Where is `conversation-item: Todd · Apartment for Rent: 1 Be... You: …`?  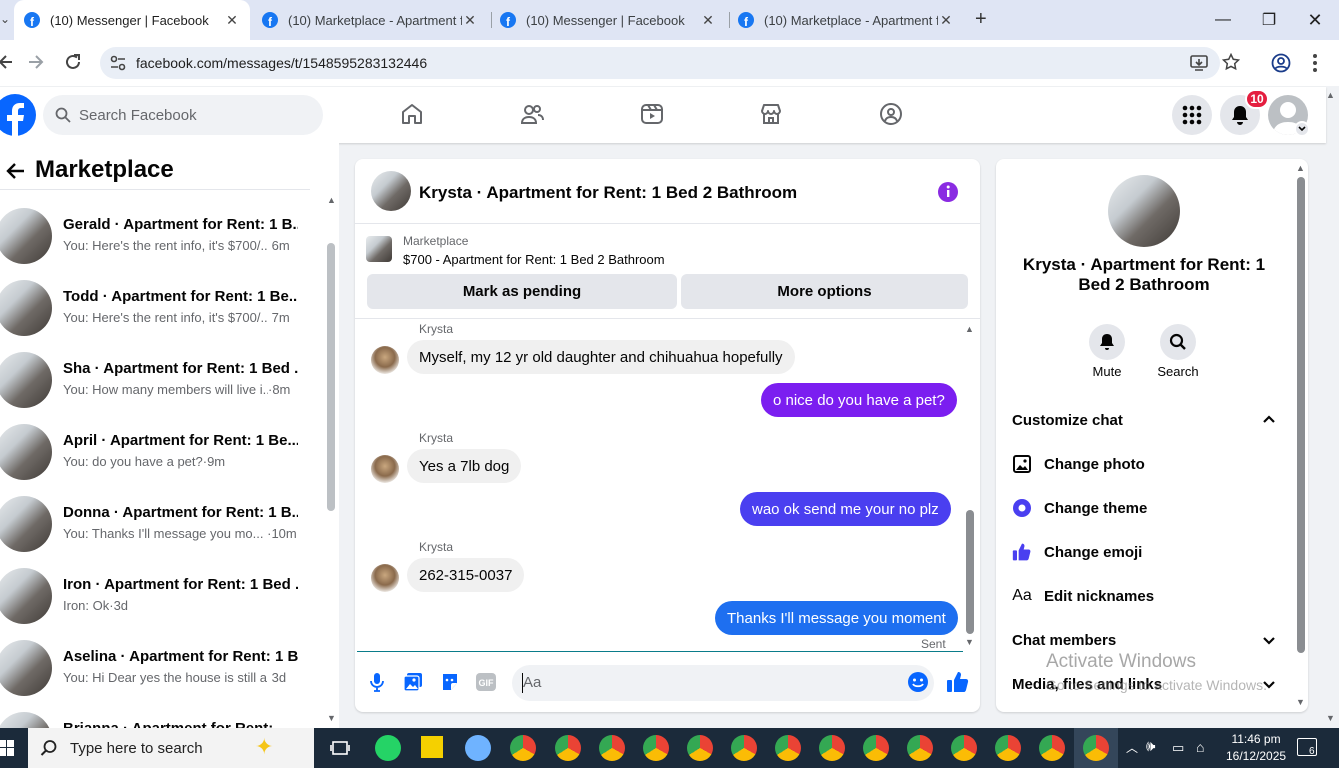
conversation-item: Todd · Apartment for Rent: 1 Be... You: … is located at coordinates (157, 308).